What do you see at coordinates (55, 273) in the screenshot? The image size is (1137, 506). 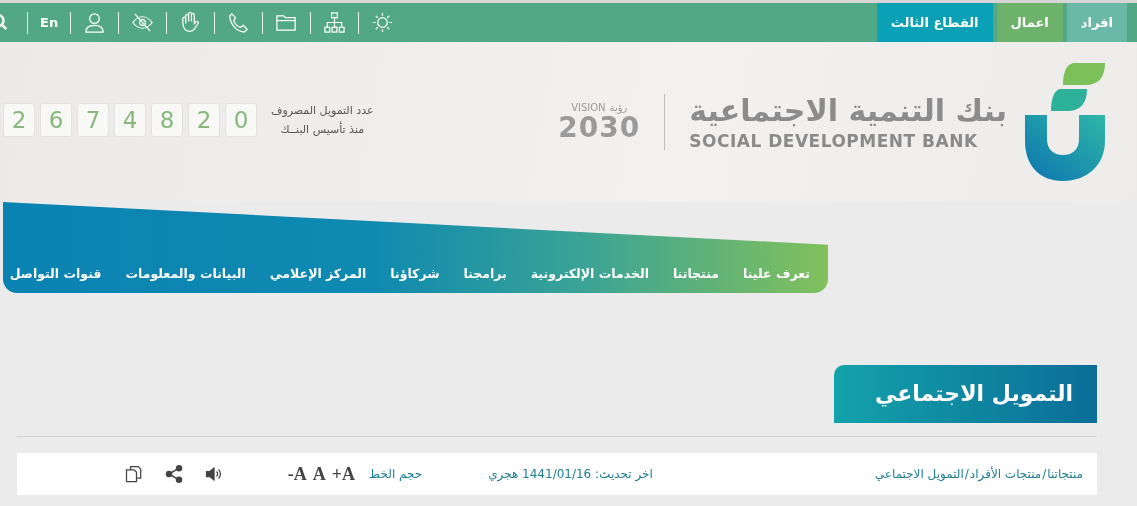 I see `nav-link: قنوات التواصل` at bounding box center [55, 273].